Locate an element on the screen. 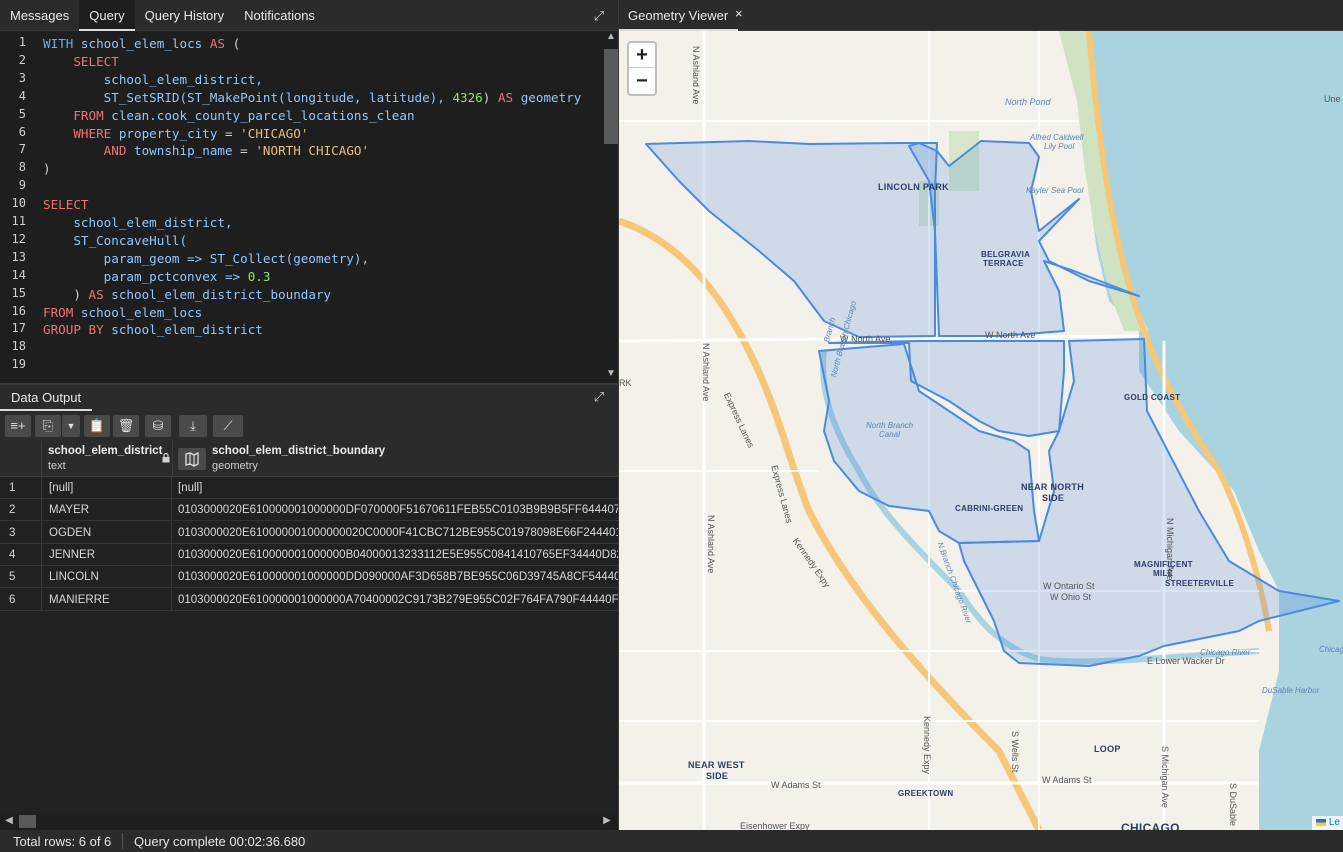 Image resolution: width=1343 pixels, height=852 pixels. code-token: ) is located at coordinates (66, 294).